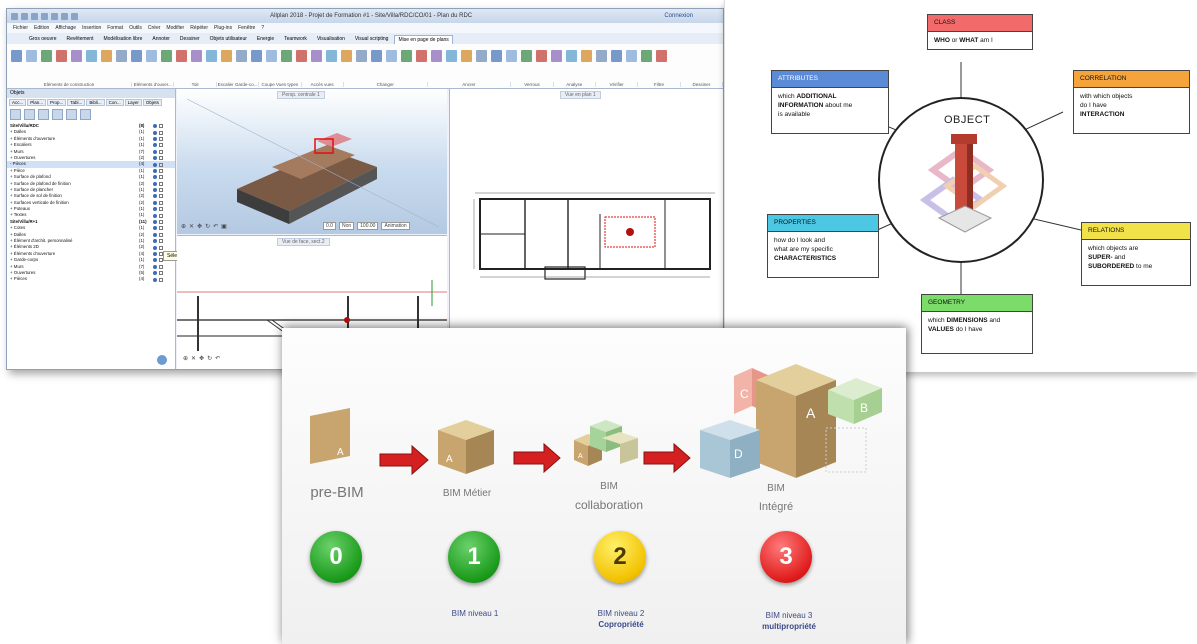  Describe the element at coordinates (228, 39) in the screenshot. I see `tab-objets-utilisateur: Objets utilisateur` at that location.